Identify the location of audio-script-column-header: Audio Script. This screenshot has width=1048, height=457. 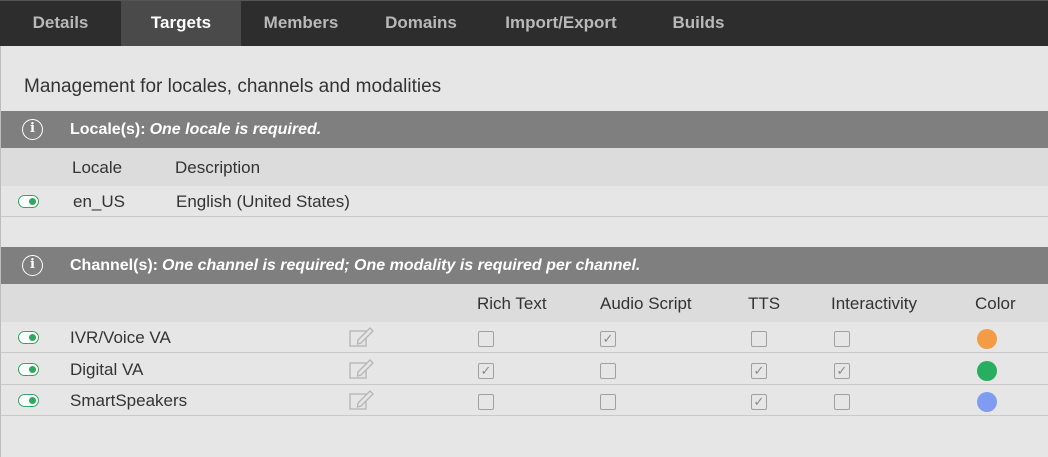
(646, 303).